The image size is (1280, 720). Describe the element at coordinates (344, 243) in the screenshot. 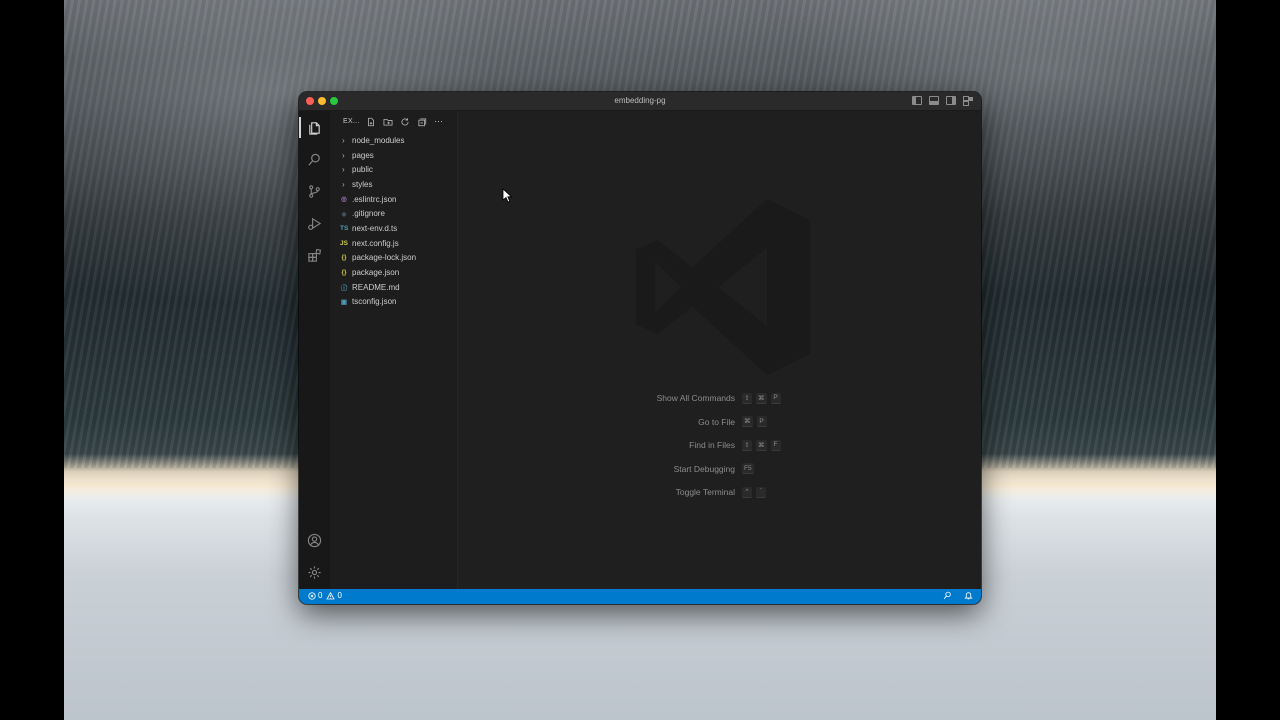

I see `javascript-icon: JS` at that location.